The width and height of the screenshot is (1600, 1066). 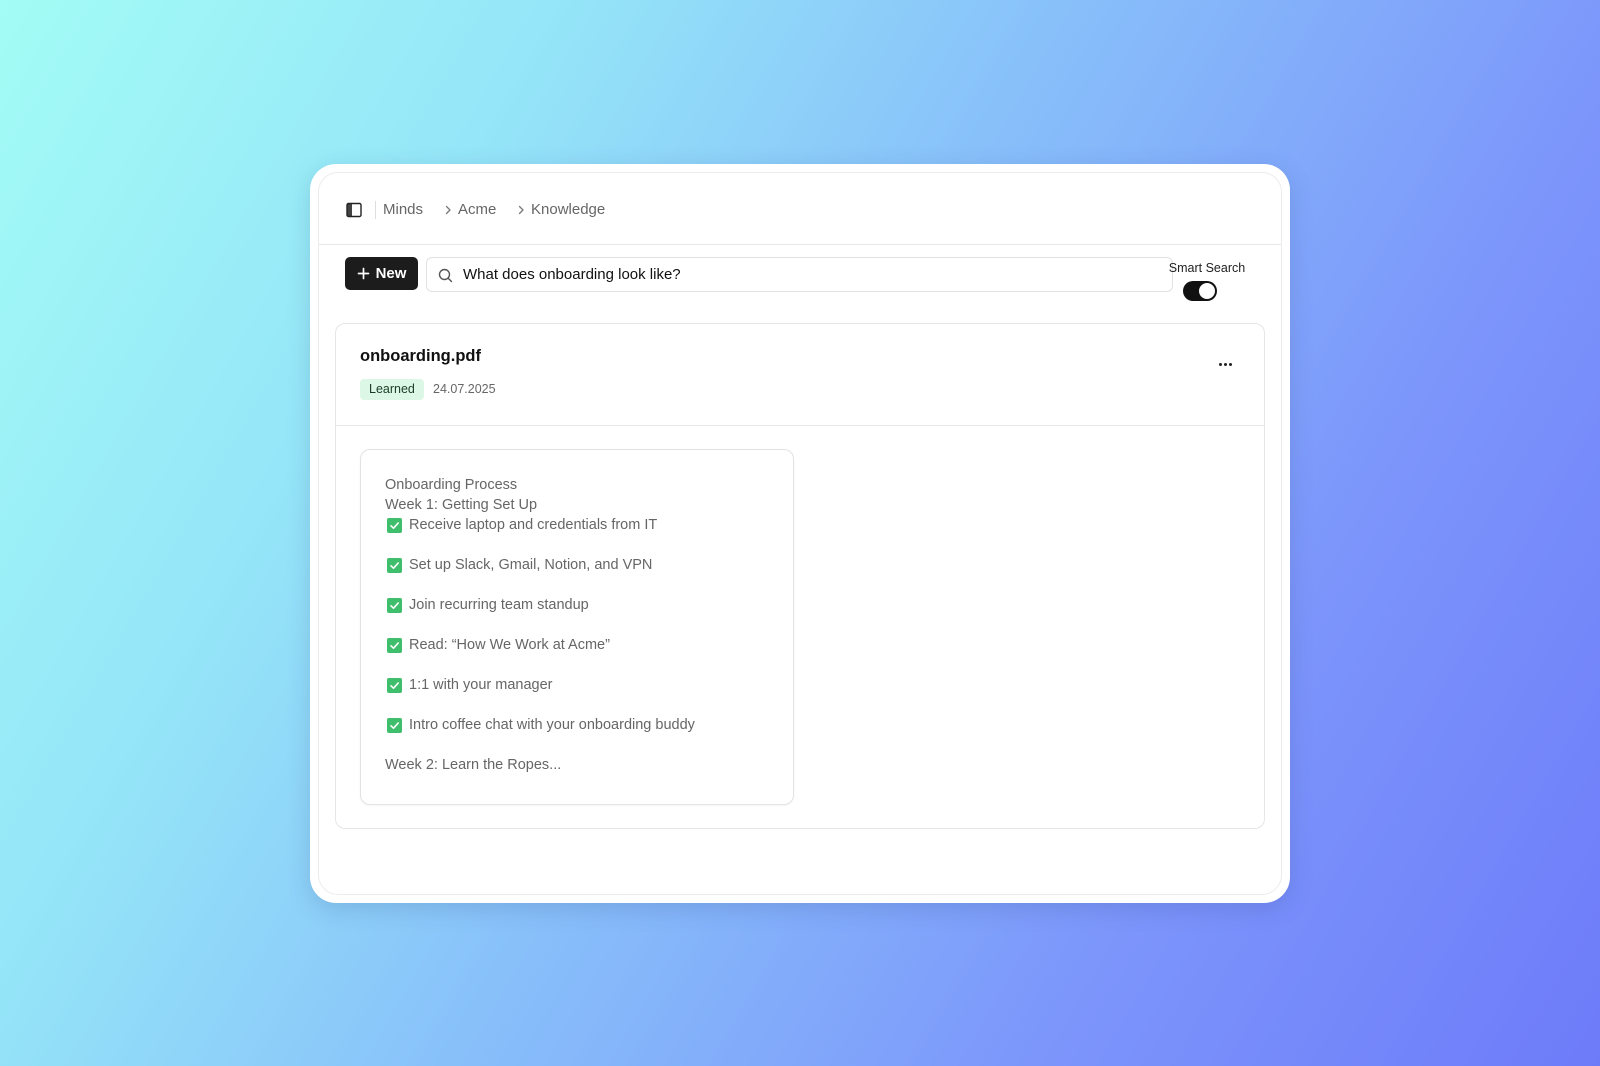 I want to click on smart-search-toggle, so click(x=1200, y=291).